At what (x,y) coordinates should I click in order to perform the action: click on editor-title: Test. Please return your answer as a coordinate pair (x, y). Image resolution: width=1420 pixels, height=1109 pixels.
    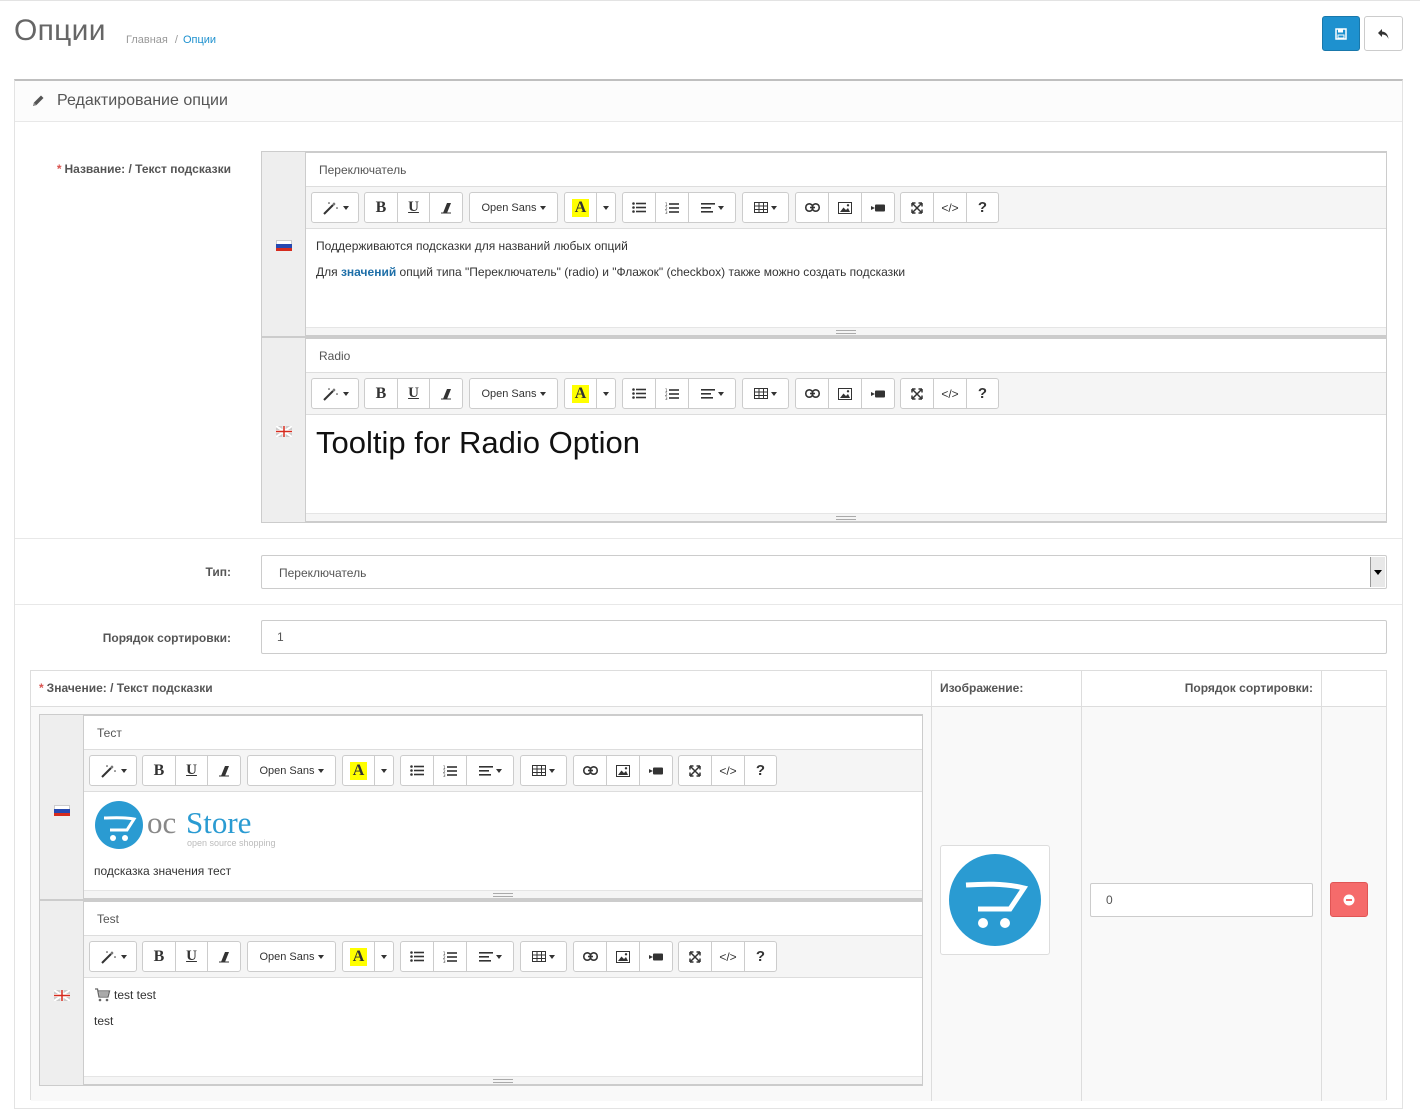
    Looking at the image, I should click on (503, 919).